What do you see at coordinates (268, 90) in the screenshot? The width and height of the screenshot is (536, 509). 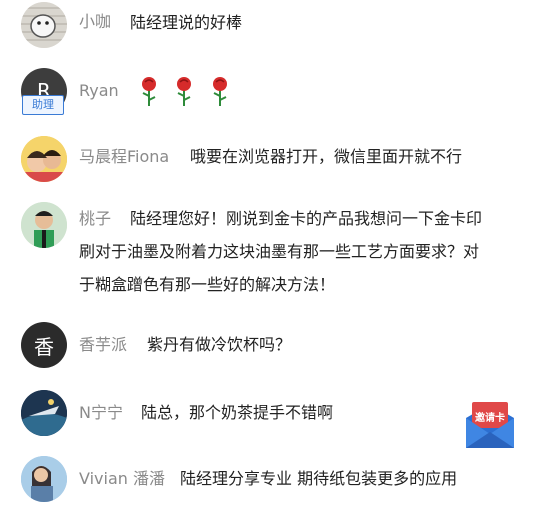 I see `comment-row: R Ryan` at bounding box center [268, 90].